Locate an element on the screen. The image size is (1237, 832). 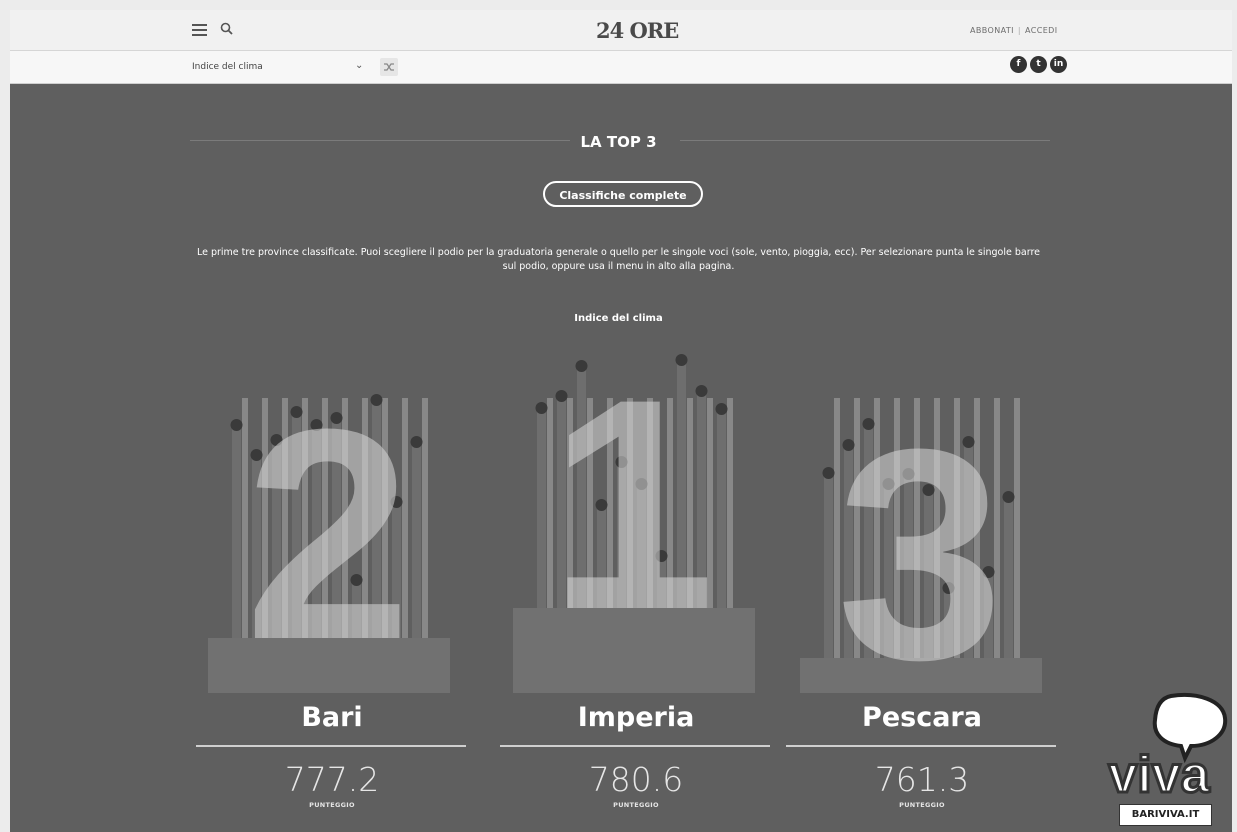
watermark-site-label: BARIVIVA.IT is located at coordinates (1165, 815).